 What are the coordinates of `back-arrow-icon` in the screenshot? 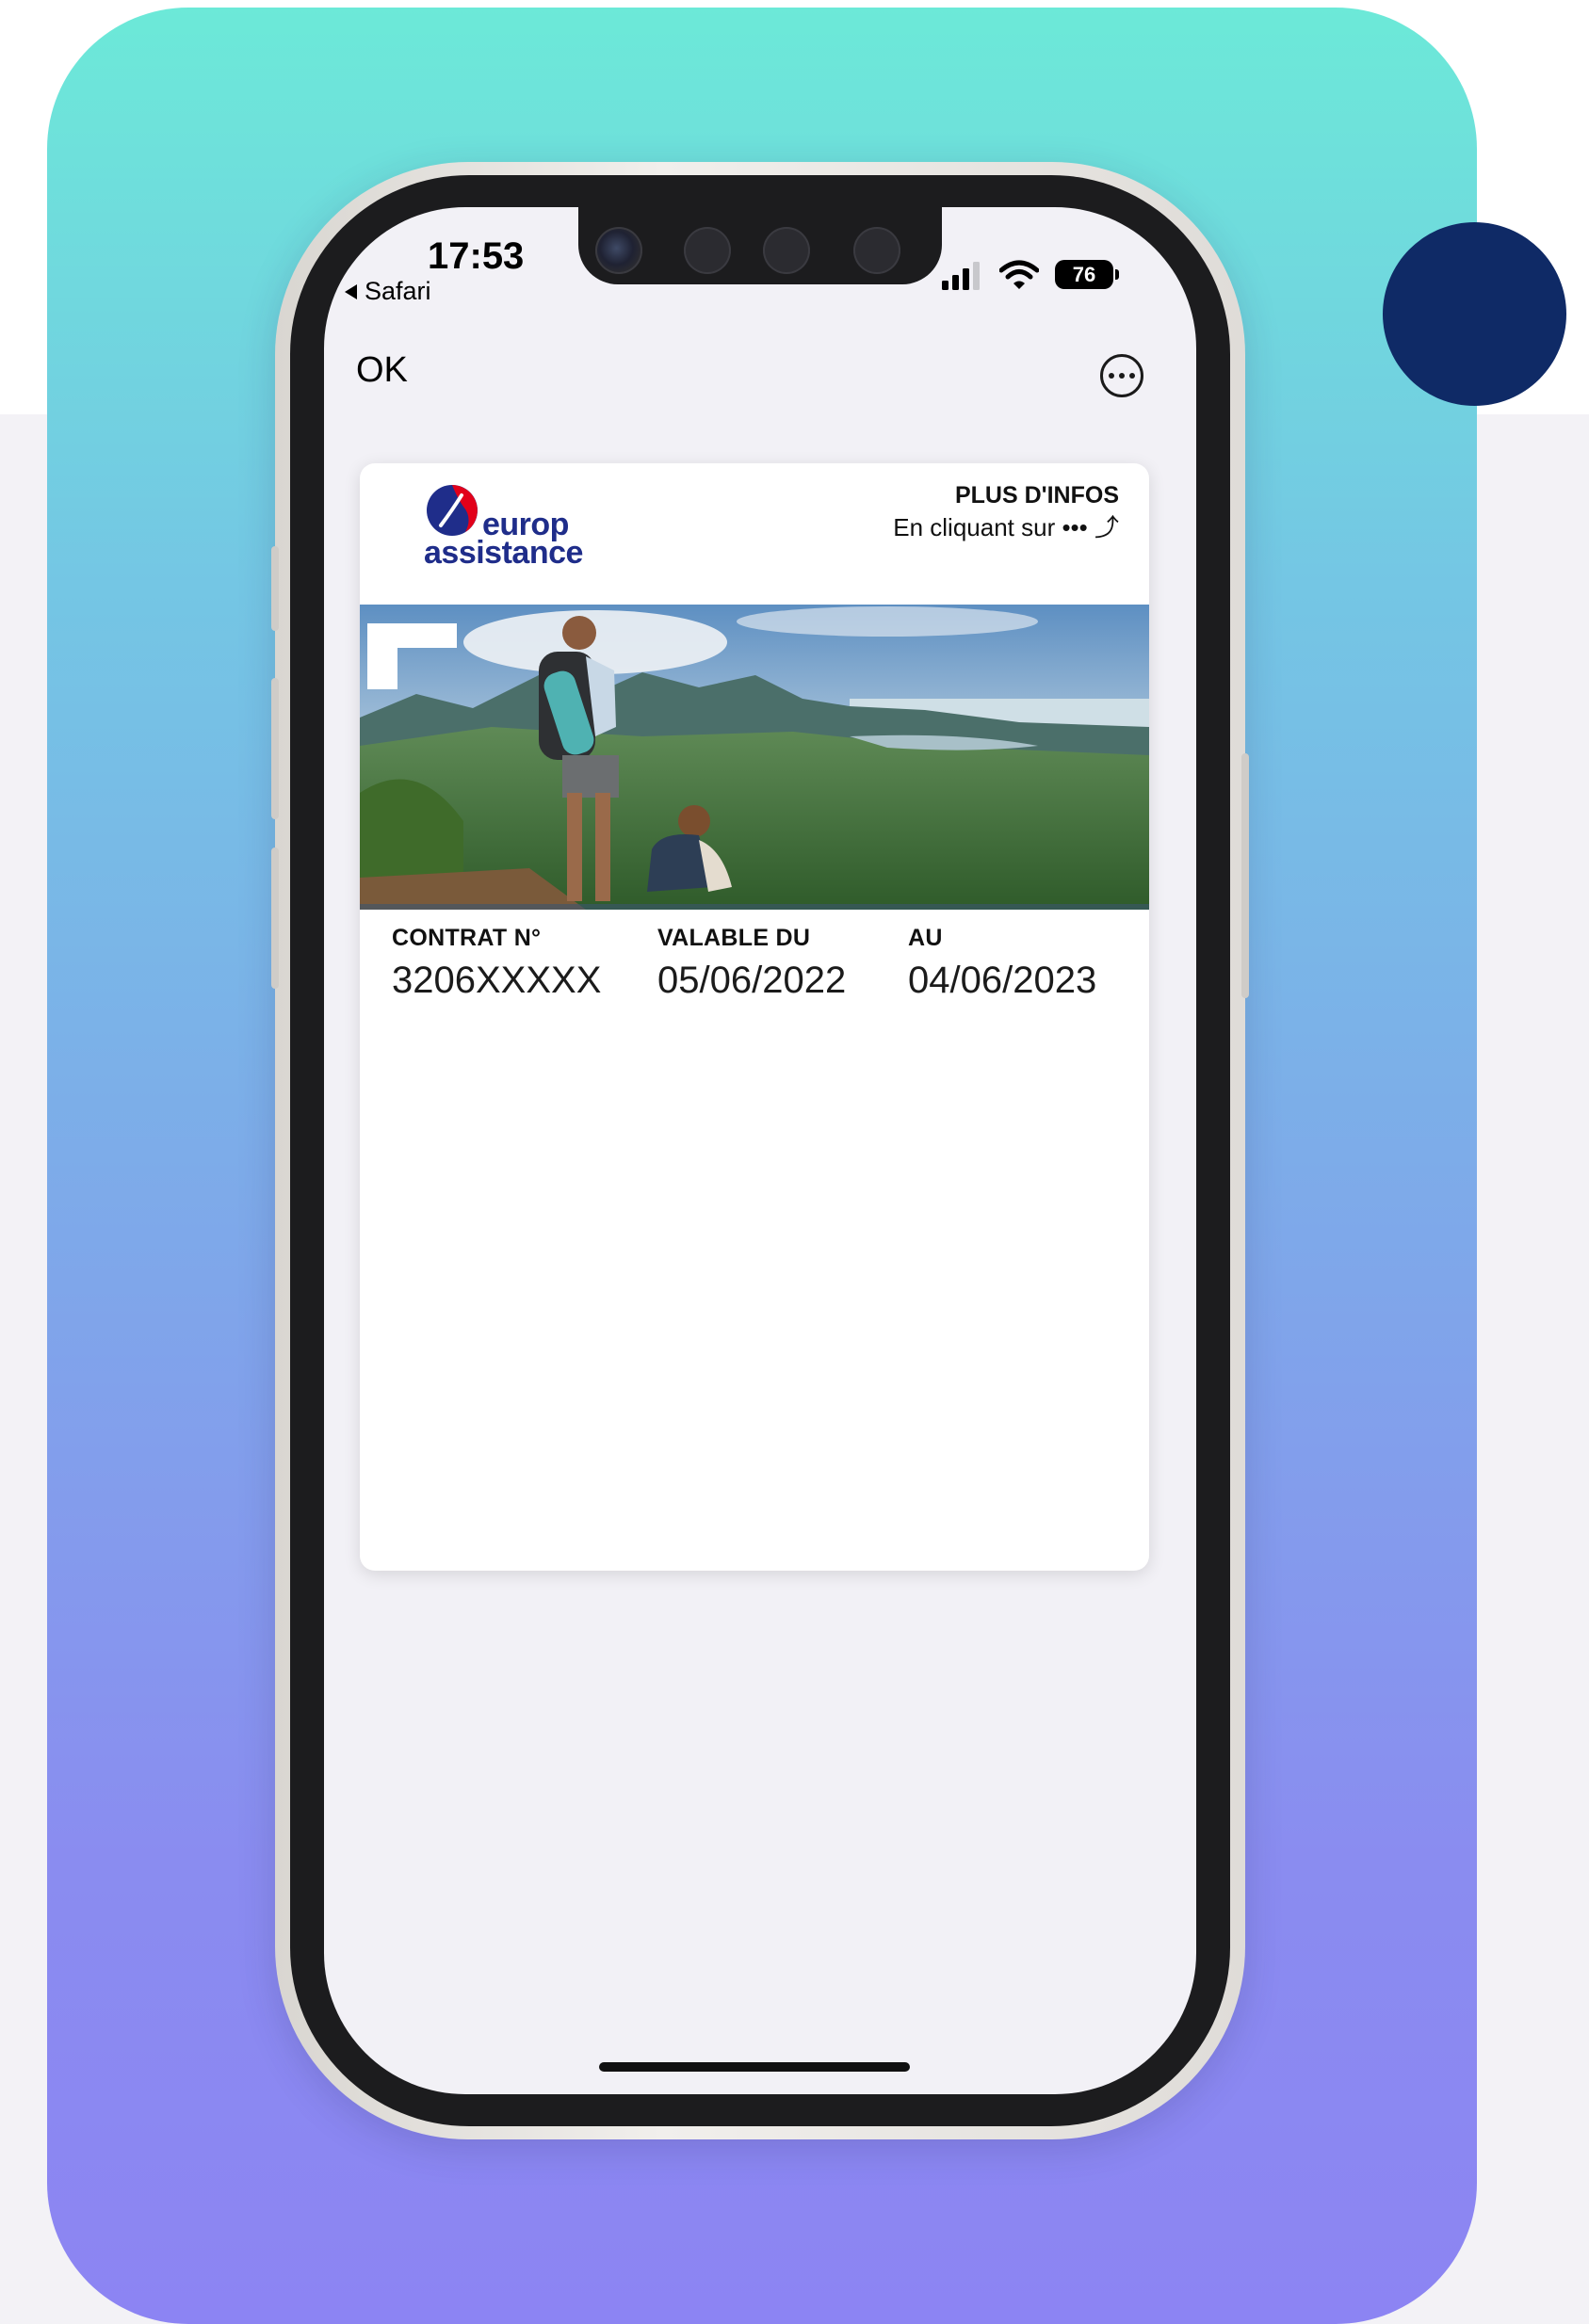 It's located at (351, 291).